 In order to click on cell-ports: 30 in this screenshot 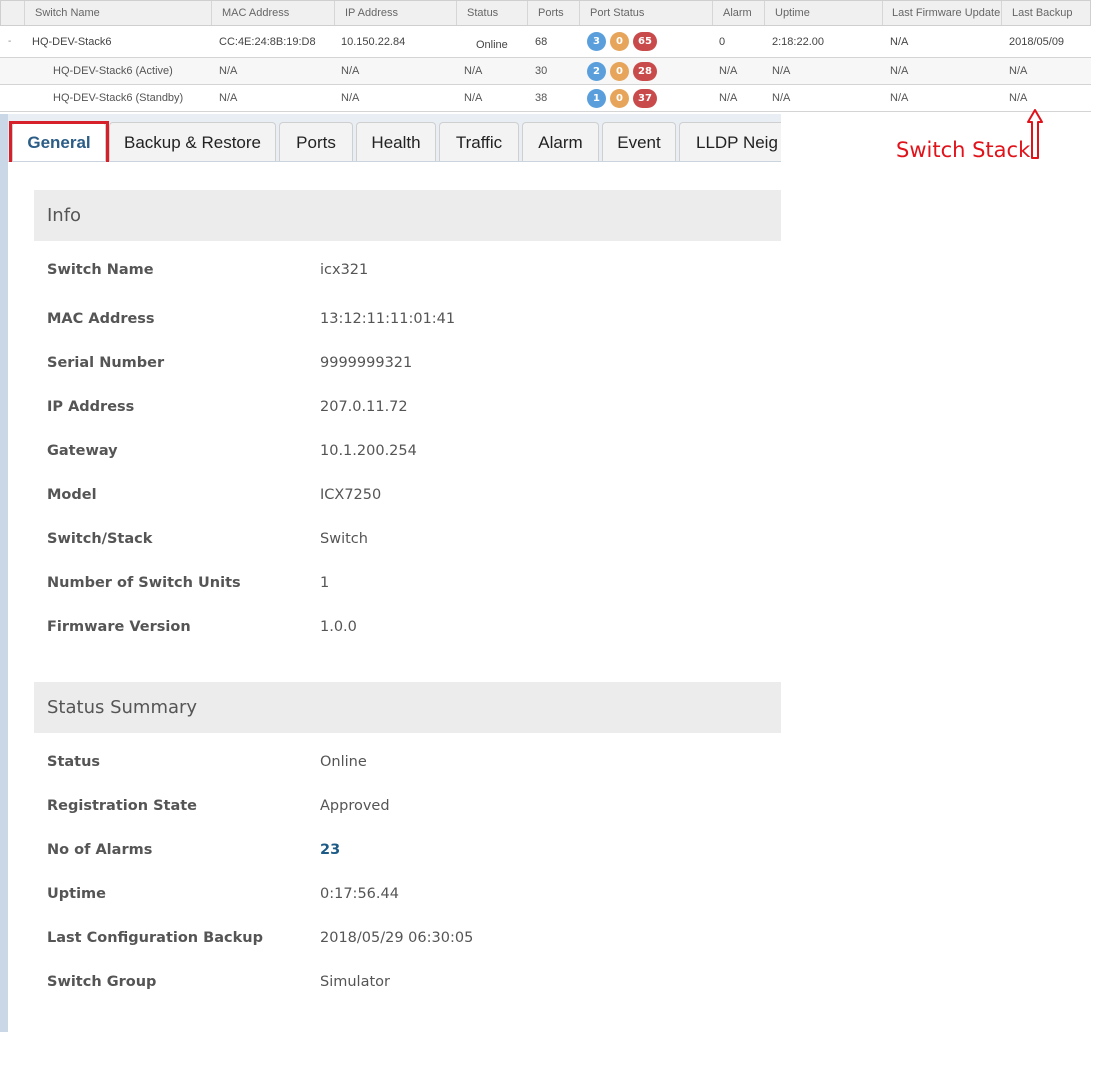, I will do `click(541, 71)`.